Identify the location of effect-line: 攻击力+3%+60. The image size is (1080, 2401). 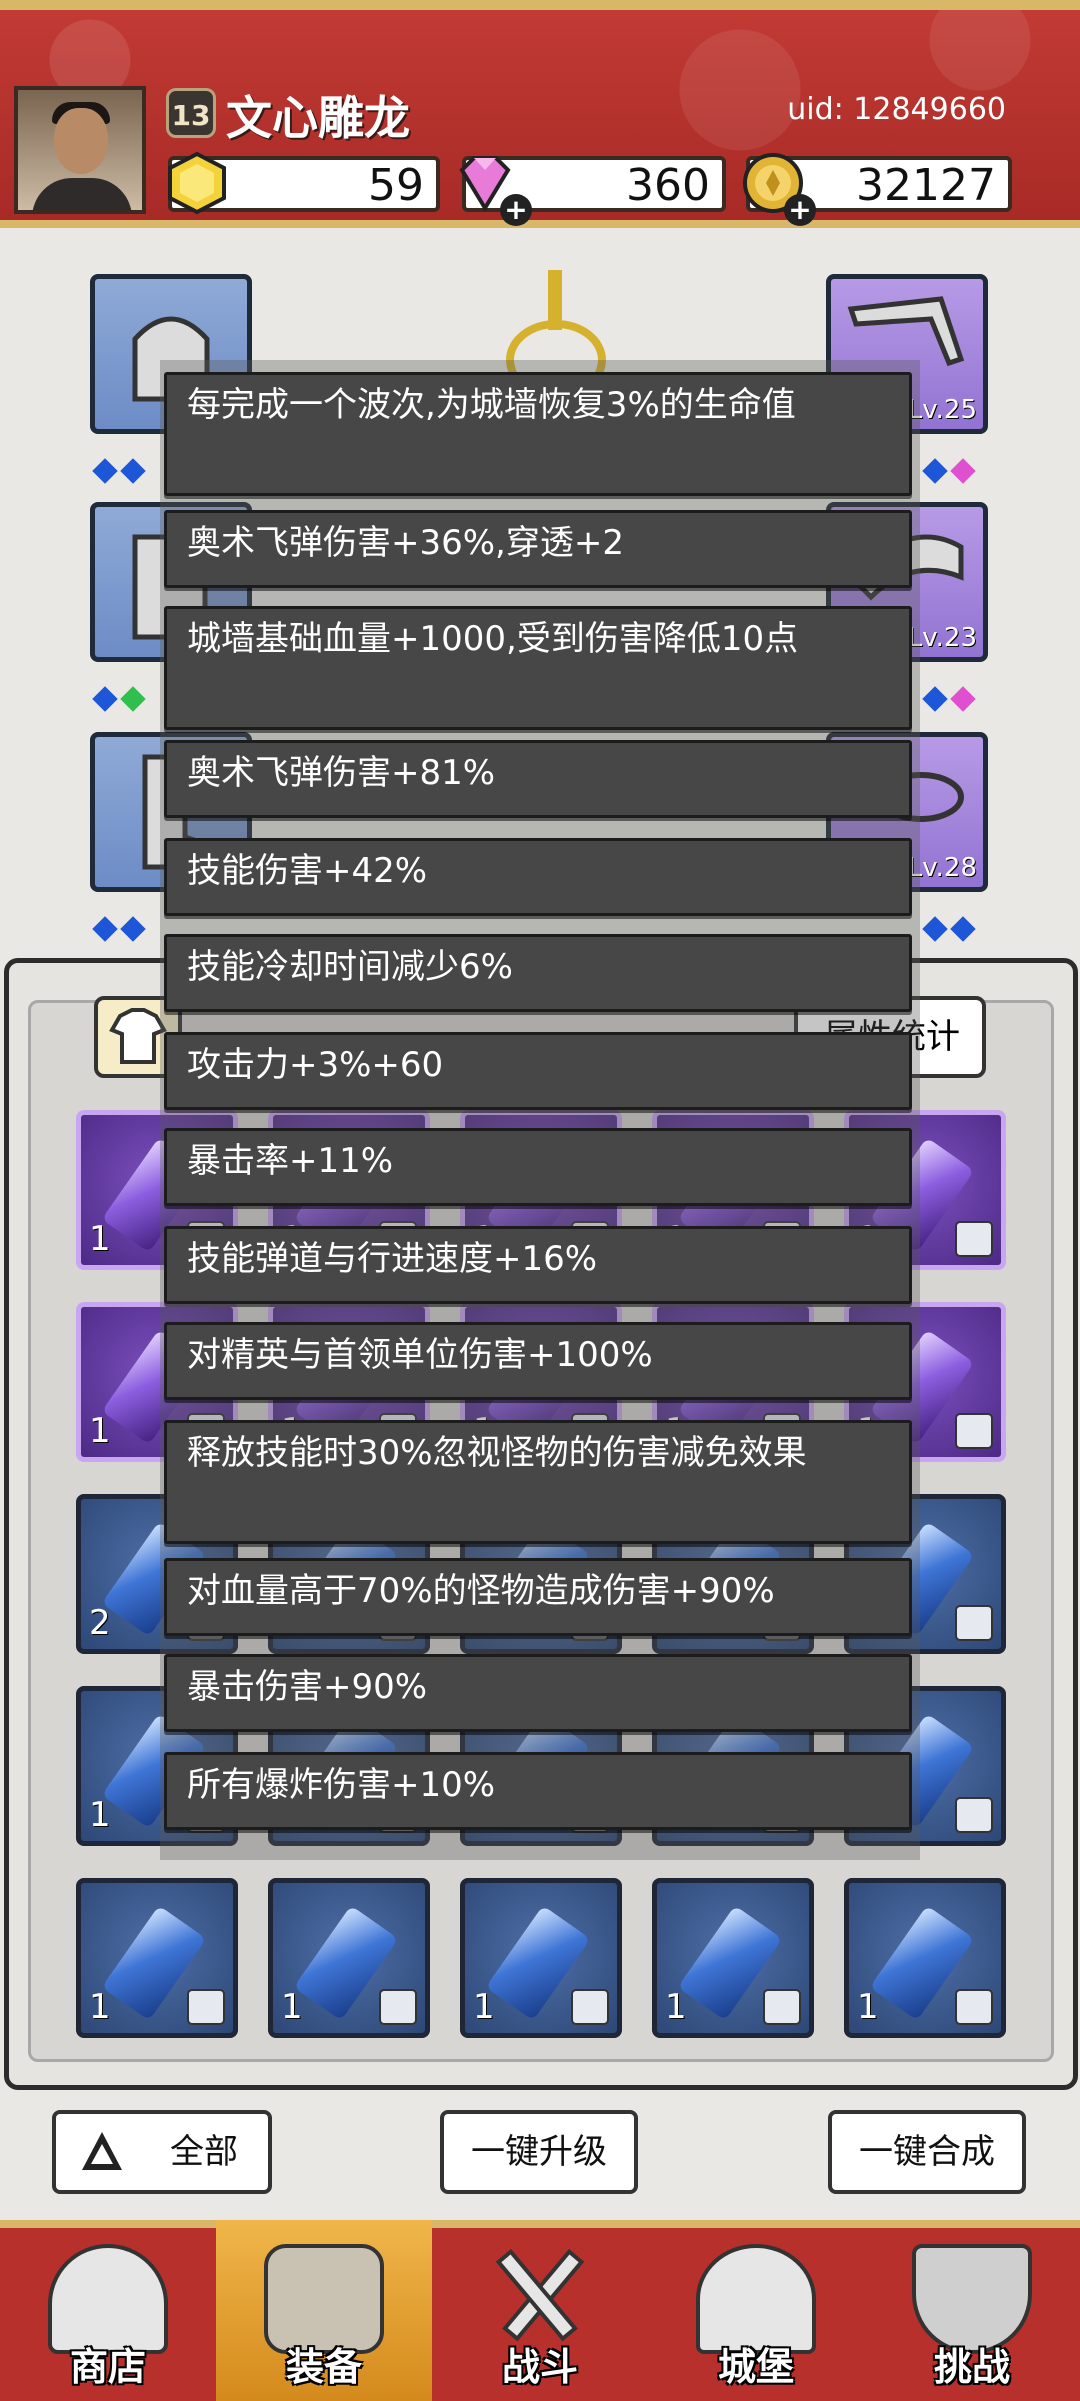
(538, 1071).